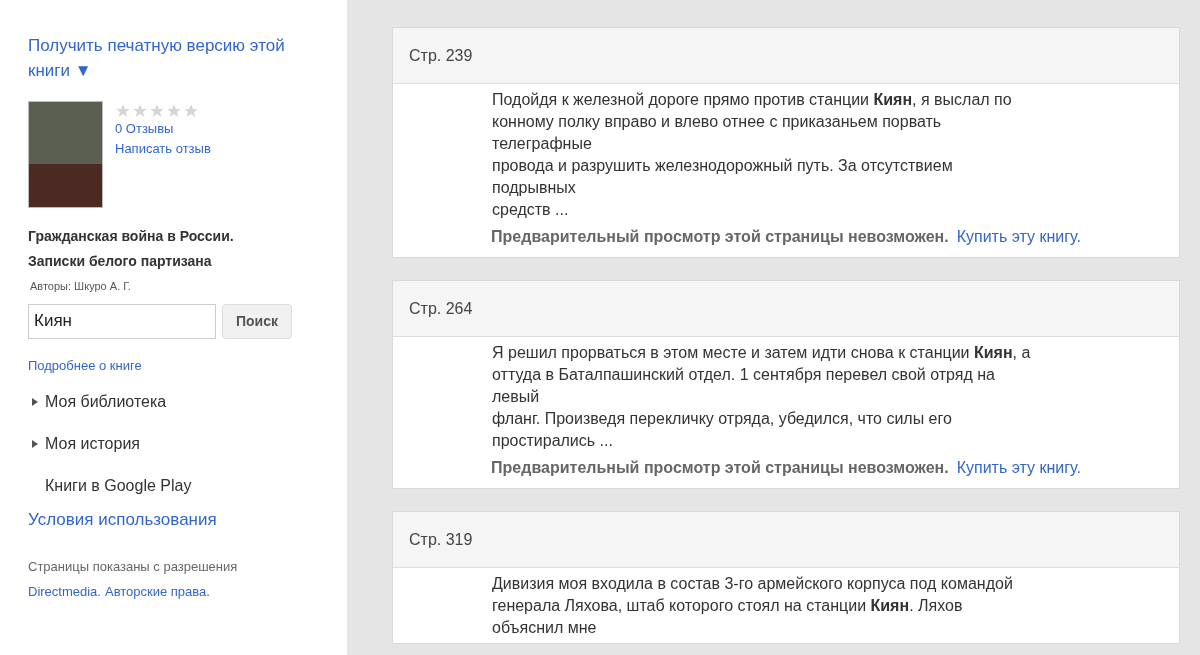  Describe the element at coordinates (257, 321) in the screenshot. I see `search-button: Поиск` at that location.